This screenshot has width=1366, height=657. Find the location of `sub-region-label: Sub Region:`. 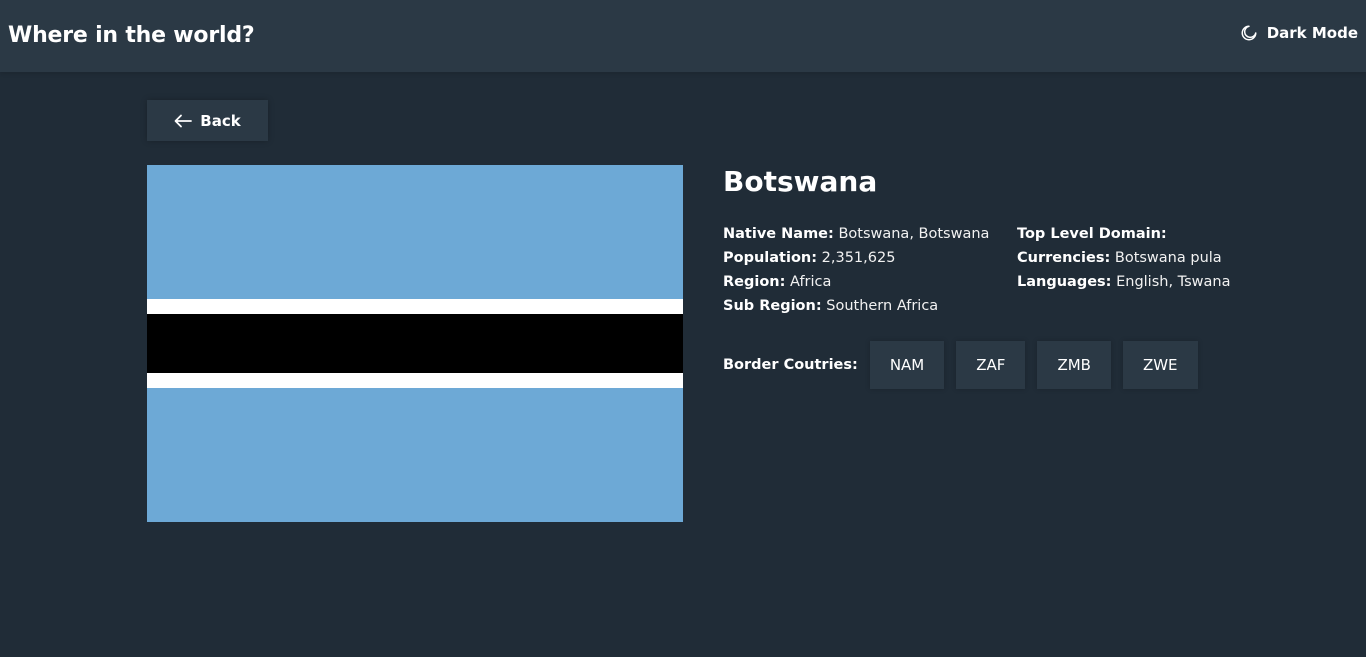

sub-region-label: Sub Region: is located at coordinates (772, 306).